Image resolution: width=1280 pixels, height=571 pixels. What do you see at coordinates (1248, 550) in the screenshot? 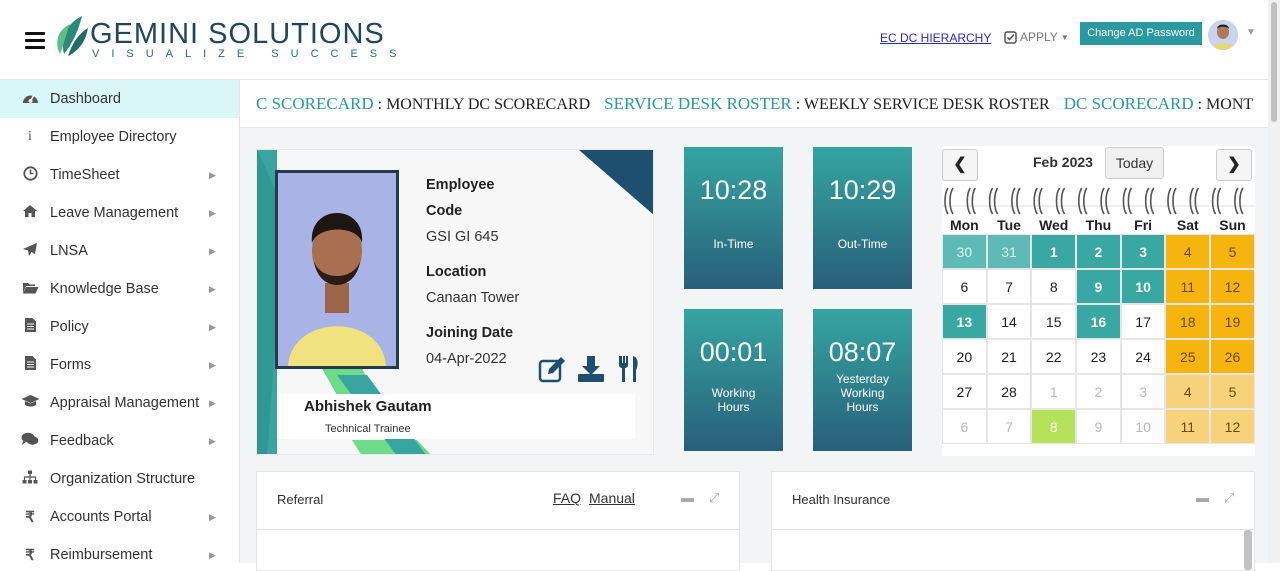
I see `panel-scrollbar` at bounding box center [1248, 550].